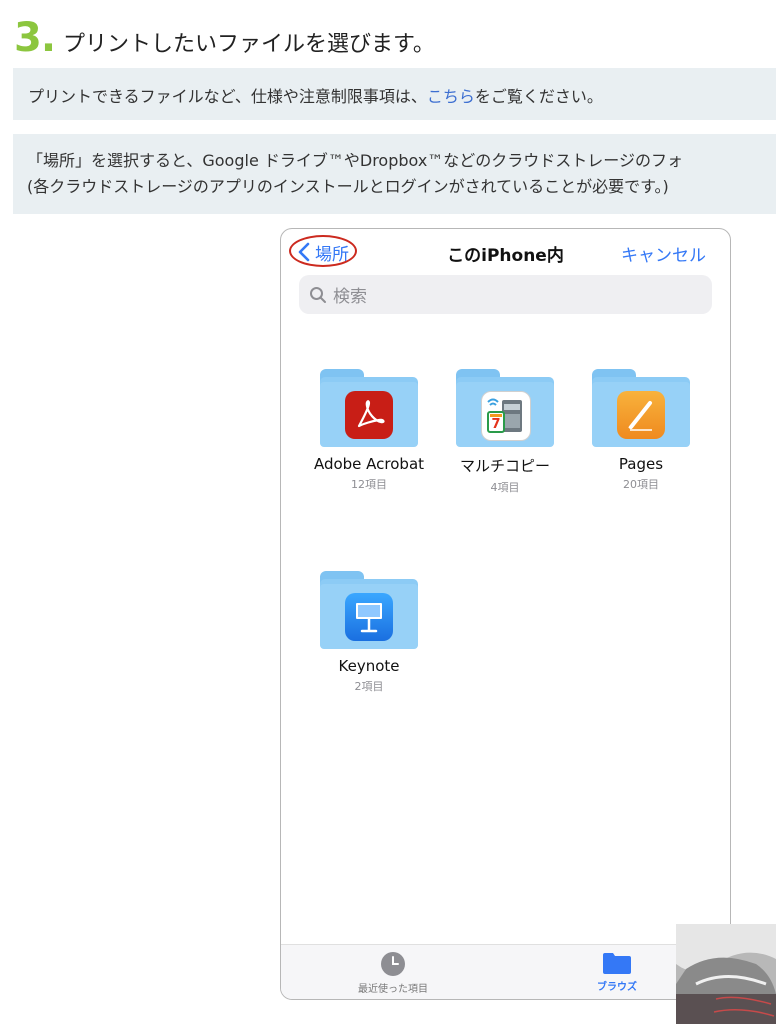 This screenshot has width=776, height=1024. I want to click on tab-browse-label: ブラウズ, so click(617, 987).